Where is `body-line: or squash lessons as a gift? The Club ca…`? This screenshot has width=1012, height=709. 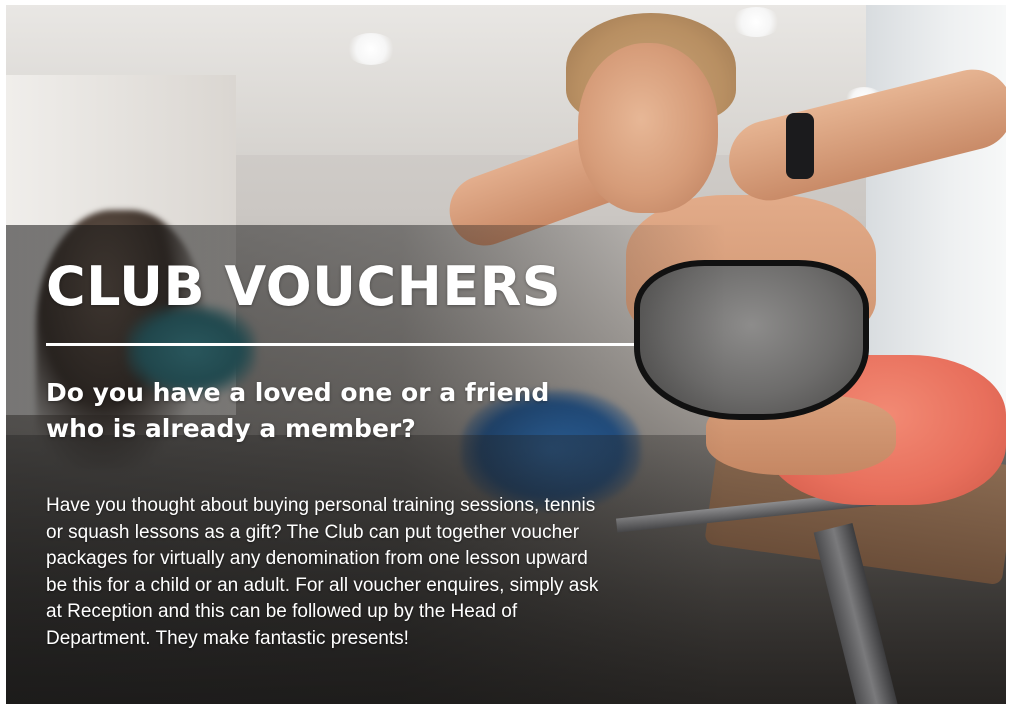 body-line: or squash lessons as a gift? The Club ca… is located at coordinates (313, 532).